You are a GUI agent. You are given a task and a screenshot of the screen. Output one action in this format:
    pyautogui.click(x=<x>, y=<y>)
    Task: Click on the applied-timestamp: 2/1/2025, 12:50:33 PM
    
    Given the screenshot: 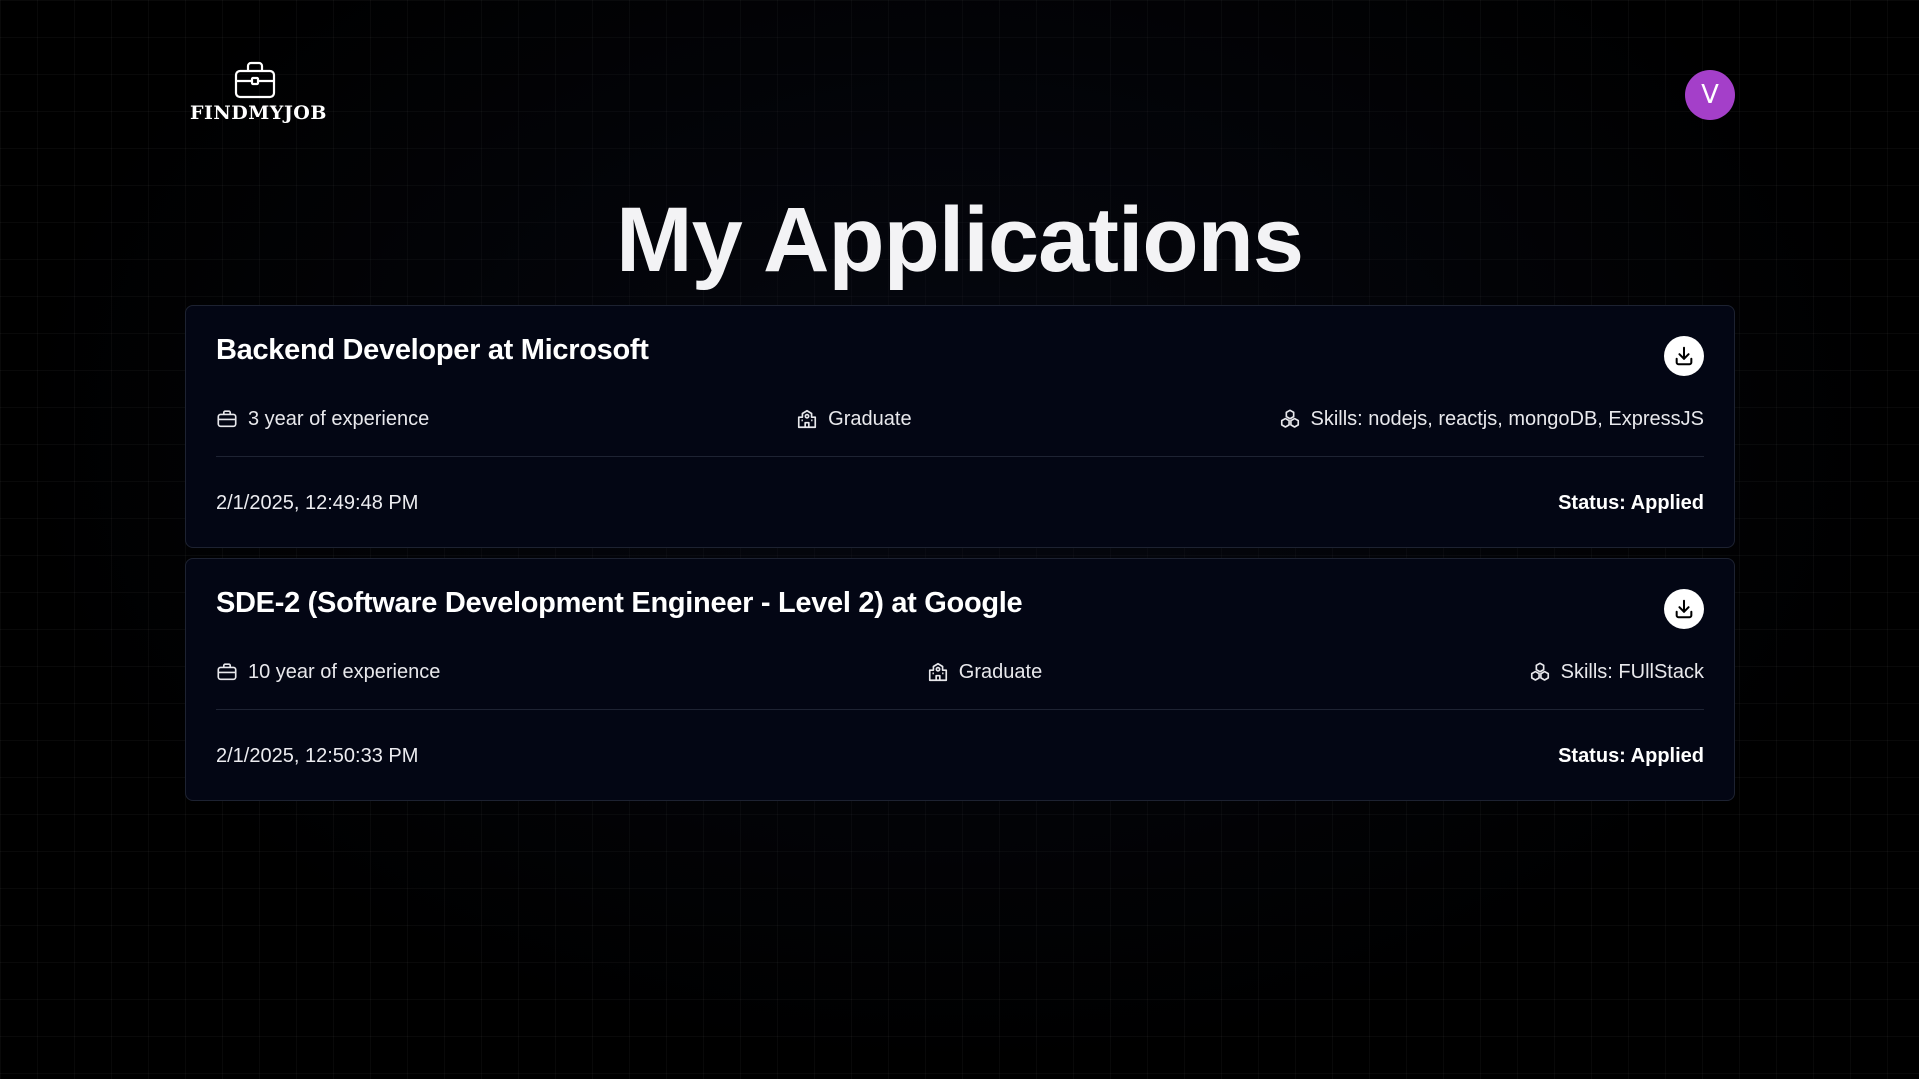 What is the action you would take?
    pyautogui.click(x=317, y=756)
    